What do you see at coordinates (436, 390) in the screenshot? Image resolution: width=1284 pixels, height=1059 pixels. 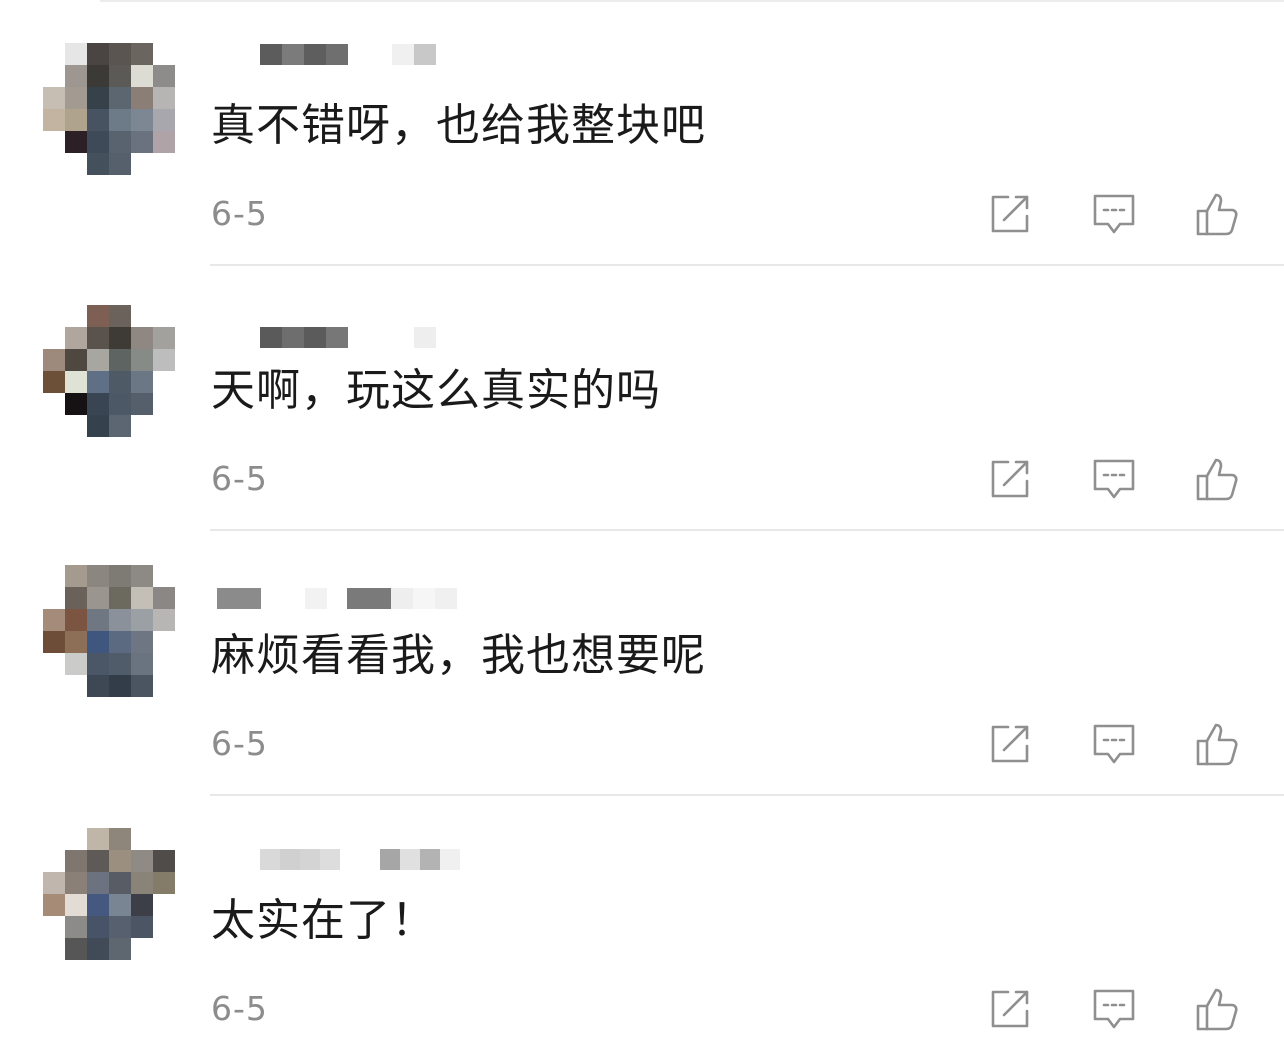 I see `comment-text: 天啊，玩这么真实的吗` at bounding box center [436, 390].